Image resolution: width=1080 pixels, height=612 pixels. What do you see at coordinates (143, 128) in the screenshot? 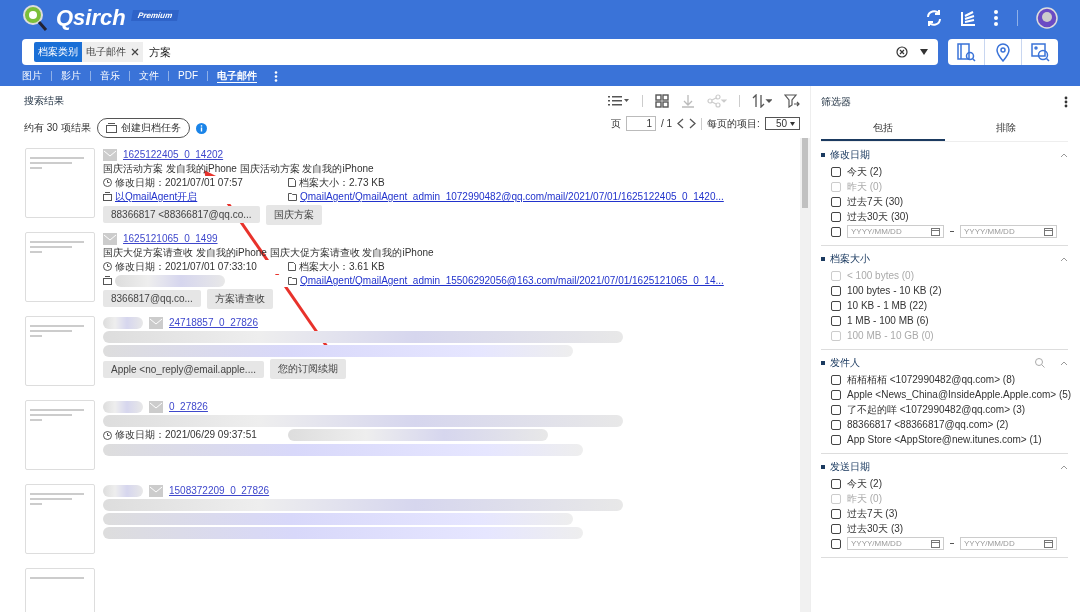
I see `archive-button: 创建归档任务` at bounding box center [143, 128].